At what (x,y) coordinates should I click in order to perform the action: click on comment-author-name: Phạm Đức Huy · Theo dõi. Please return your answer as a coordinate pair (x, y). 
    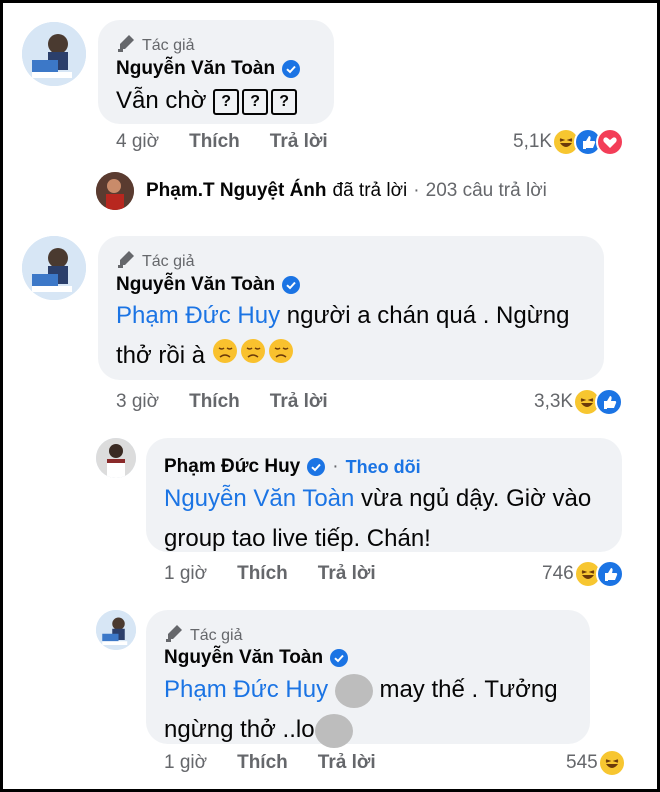
    Looking at the image, I should click on (292, 467).